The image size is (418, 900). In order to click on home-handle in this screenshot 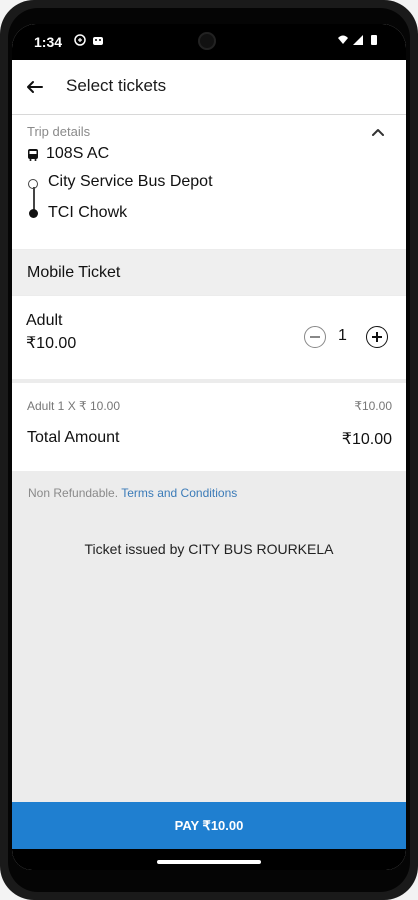, I will do `click(209, 862)`.